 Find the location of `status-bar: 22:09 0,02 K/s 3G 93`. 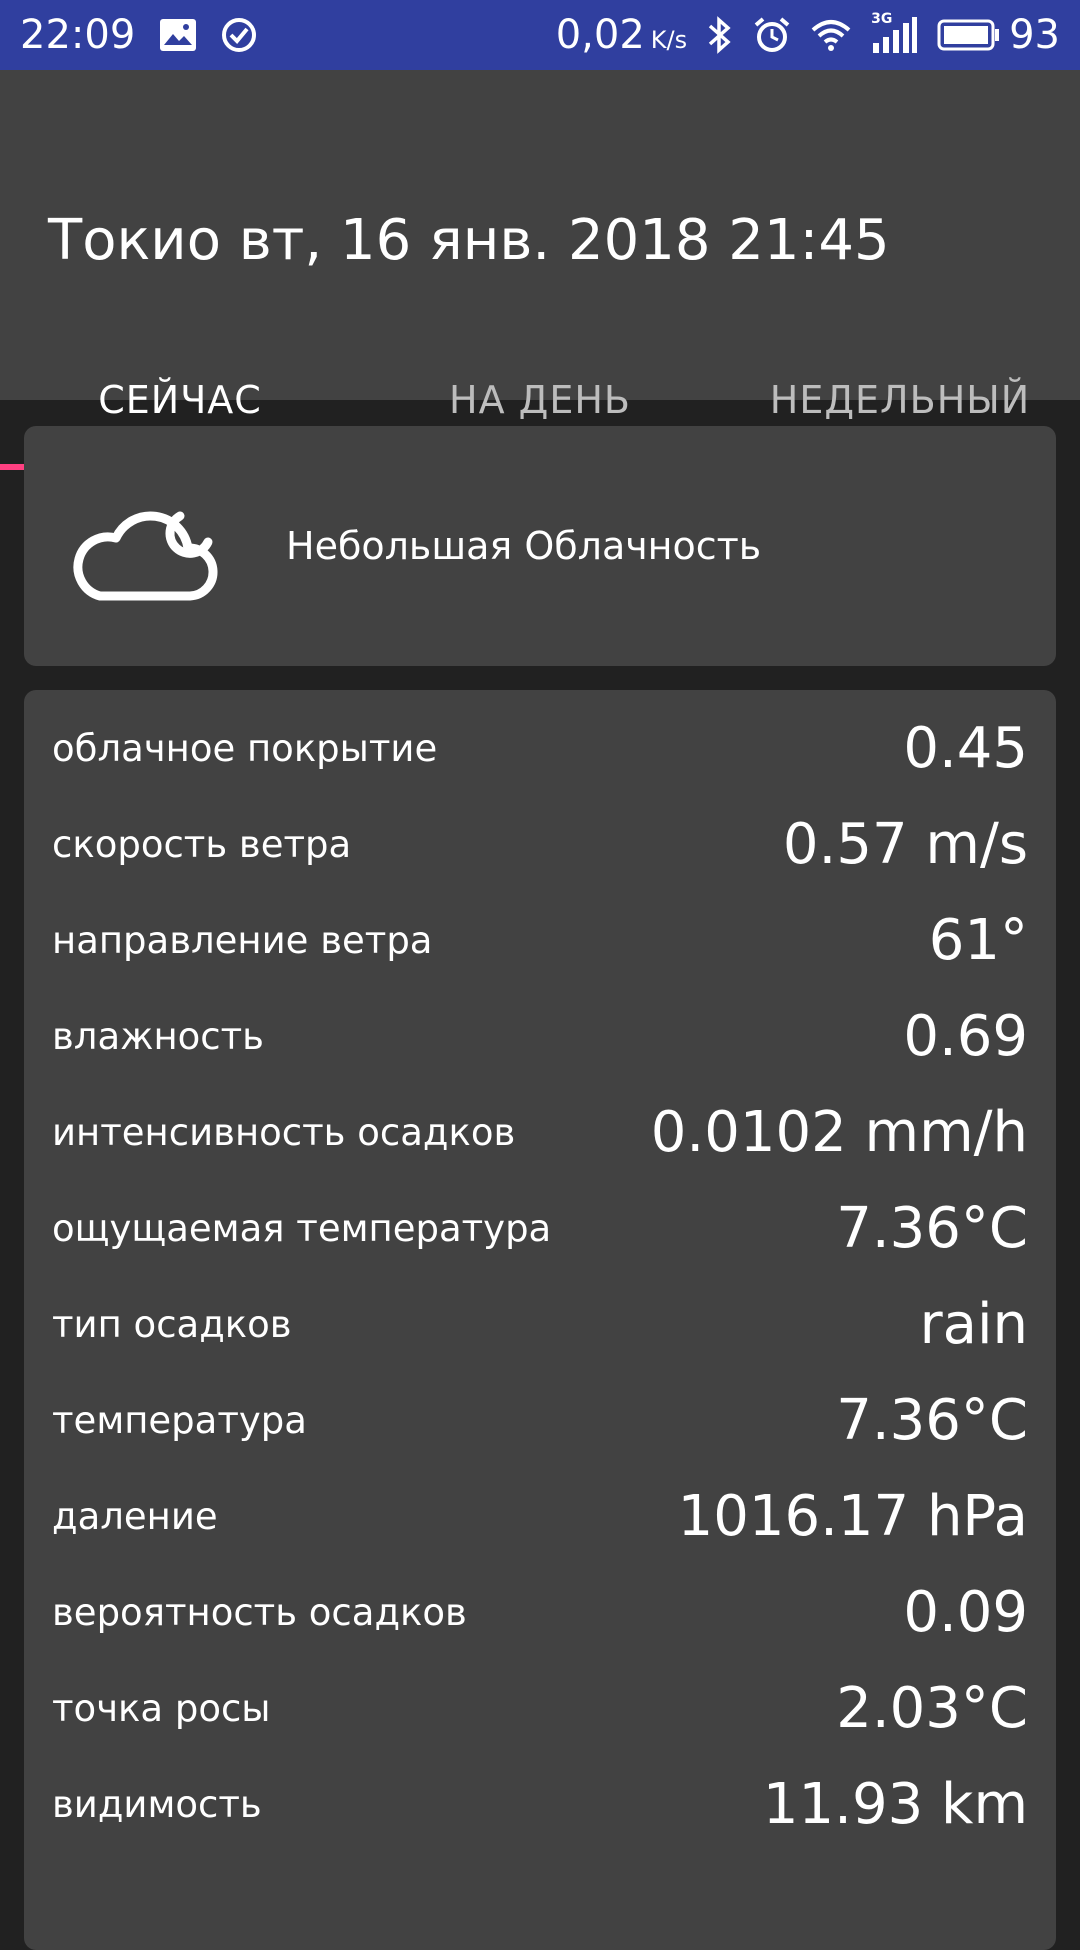

status-bar: 22:09 0,02 K/s 3G 93 is located at coordinates (540, 35).